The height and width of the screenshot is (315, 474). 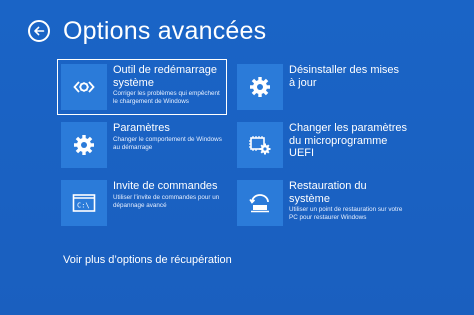 What do you see at coordinates (328, 192) in the screenshot?
I see `tile-title: Restauration du système` at bounding box center [328, 192].